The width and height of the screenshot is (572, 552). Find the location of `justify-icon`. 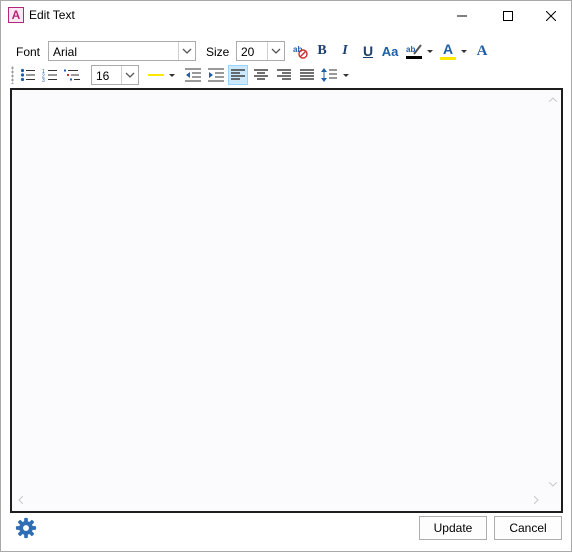

justify-icon is located at coordinates (307, 74).